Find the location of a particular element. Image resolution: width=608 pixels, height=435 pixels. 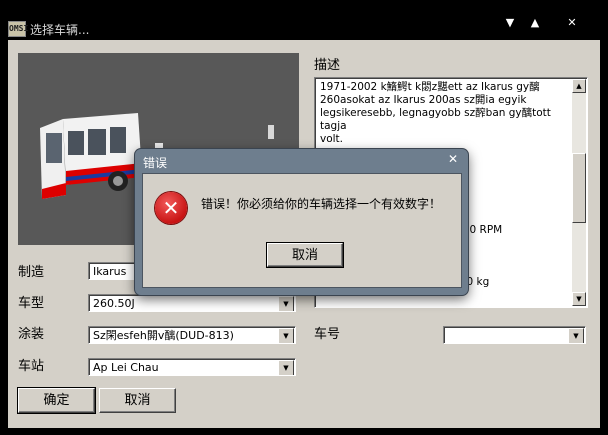

depot-combo: Ap Lei Chau ▼ is located at coordinates (192, 367).